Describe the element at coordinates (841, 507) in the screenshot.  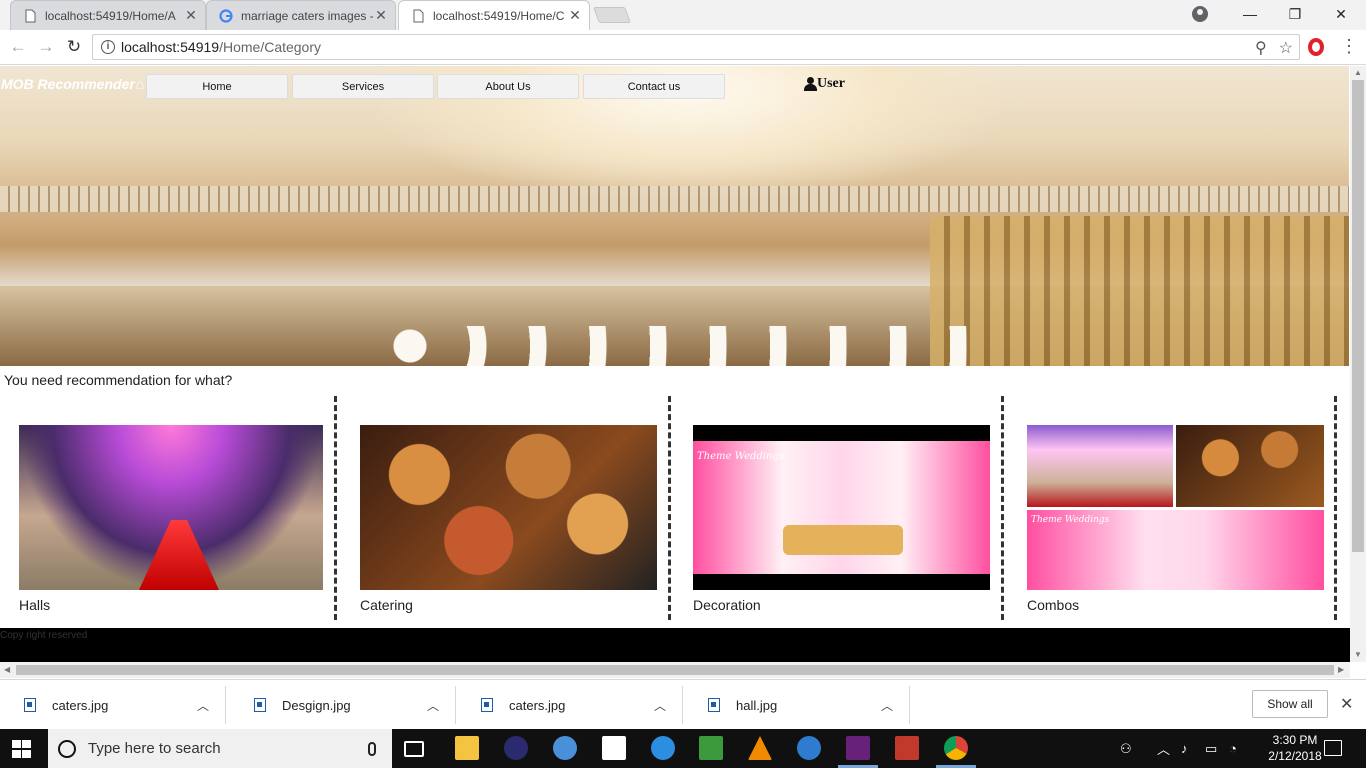
I see `stage-decoration-image: Theme Weddings` at that location.